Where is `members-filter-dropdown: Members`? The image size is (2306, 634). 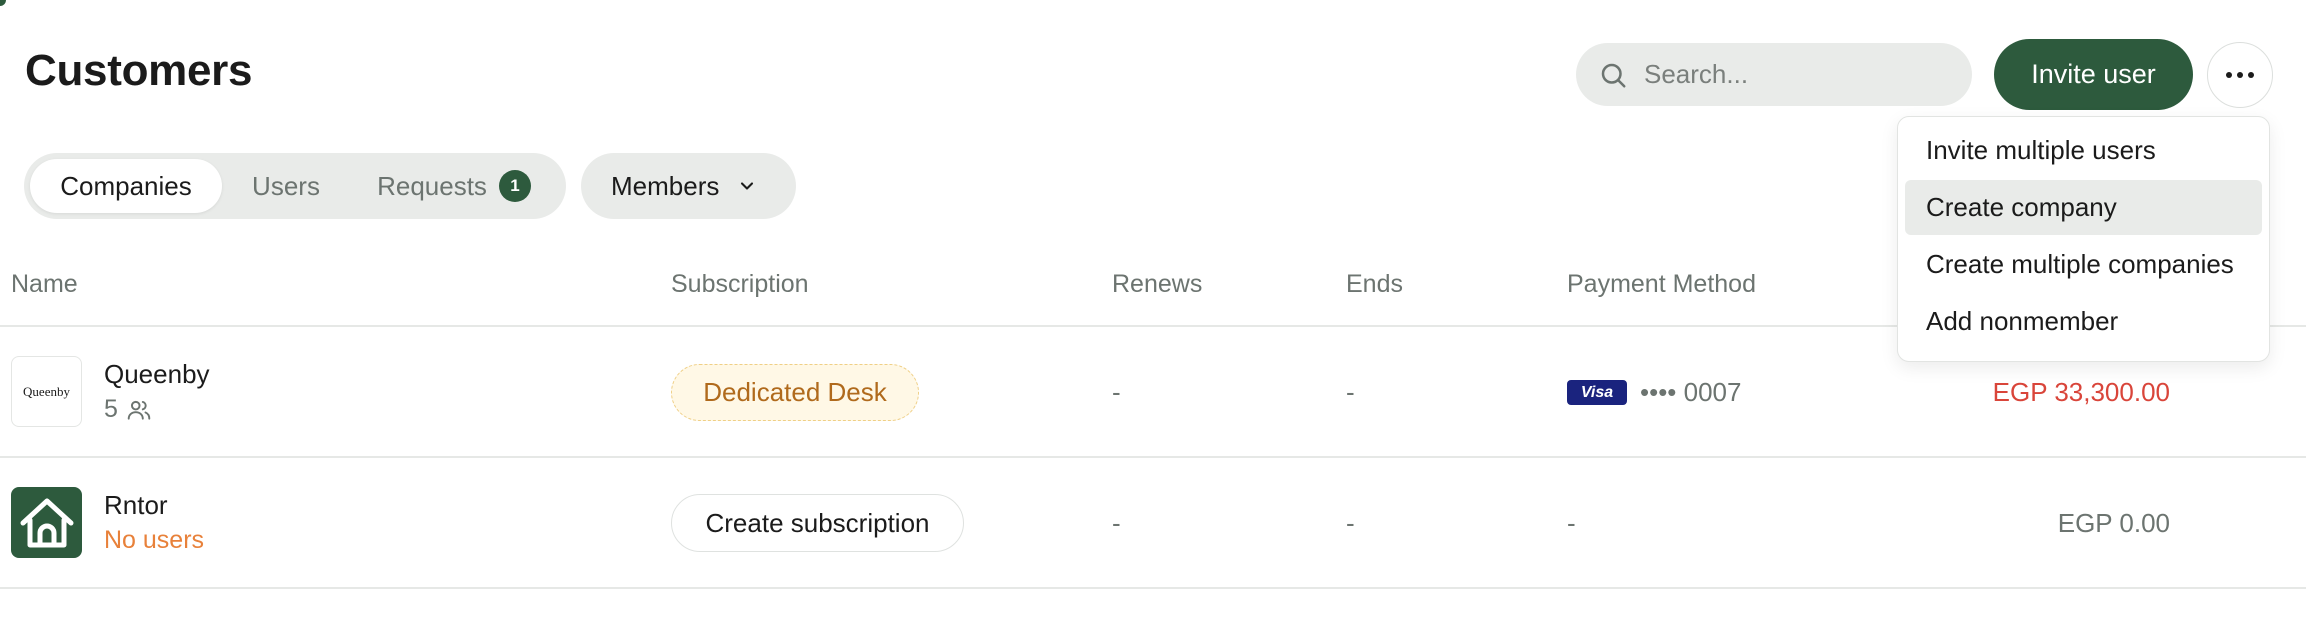 members-filter-dropdown: Members is located at coordinates (688, 186).